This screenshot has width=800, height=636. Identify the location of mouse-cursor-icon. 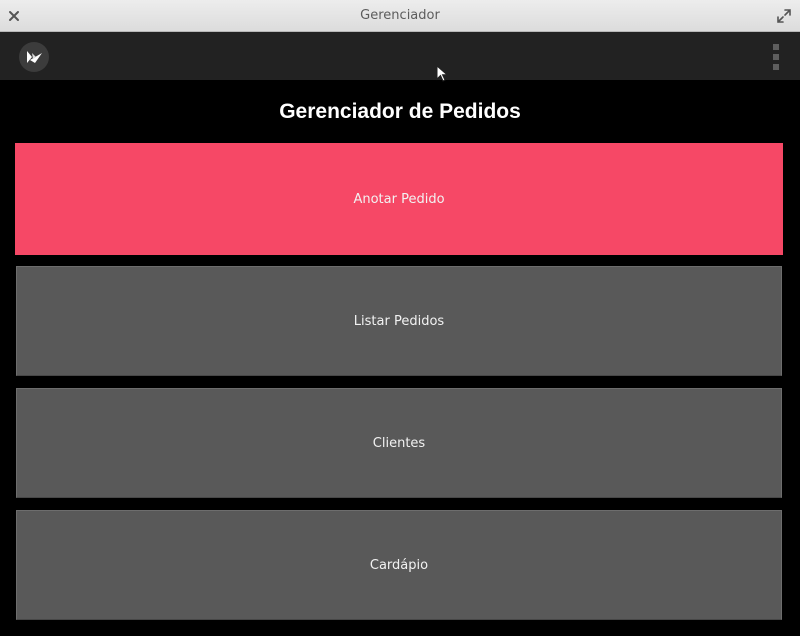
(442, 73).